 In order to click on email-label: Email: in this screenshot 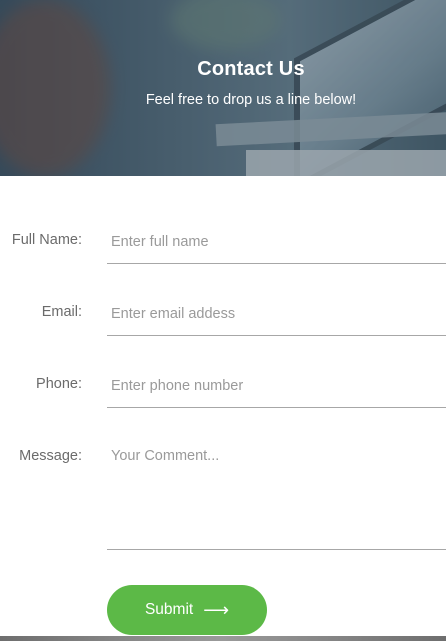, I will do `click(61, 312)`.